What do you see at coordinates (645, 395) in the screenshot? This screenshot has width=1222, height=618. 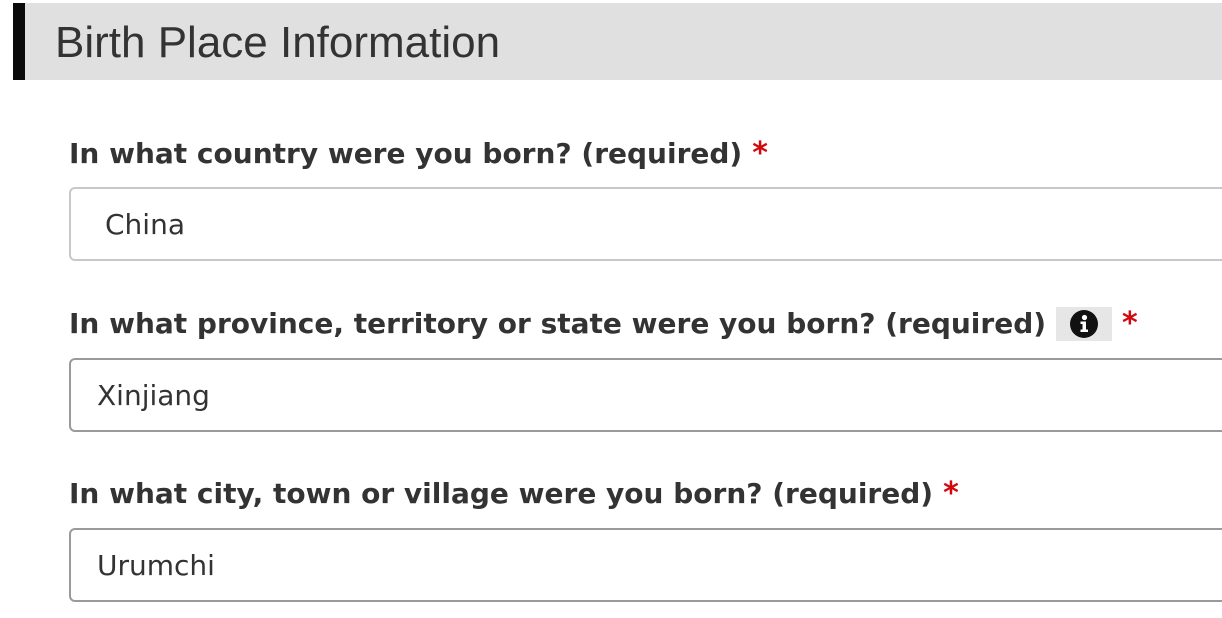 I see `province-input` at bounding box center [645, 395].